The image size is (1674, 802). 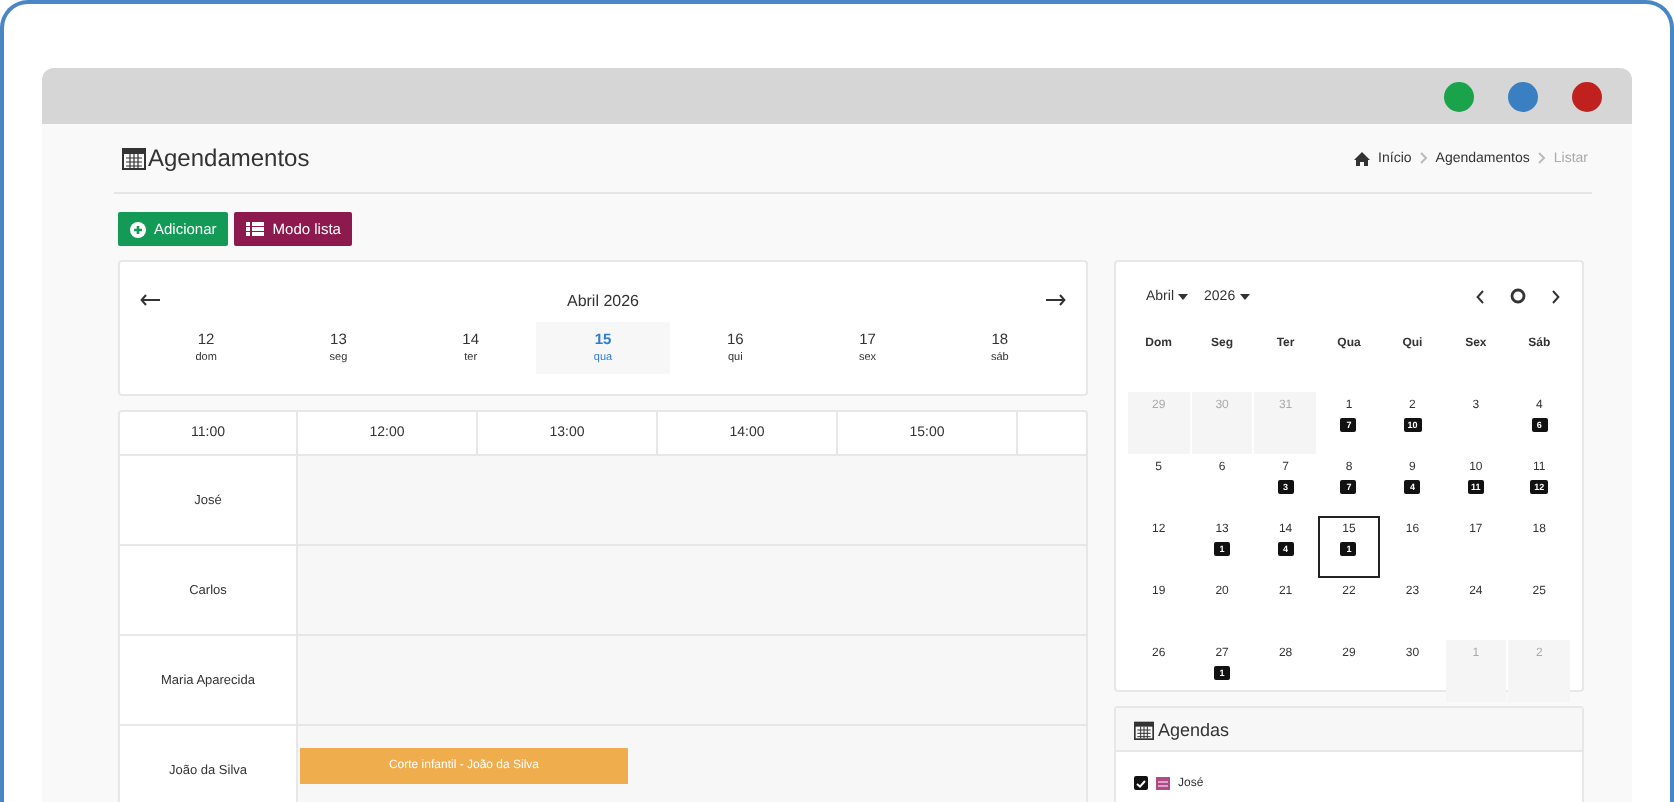 What do you see at coordinates (1056, 300) in the screenshot?
I see `right-arrow-icon` at bounding box center [1056, 300].